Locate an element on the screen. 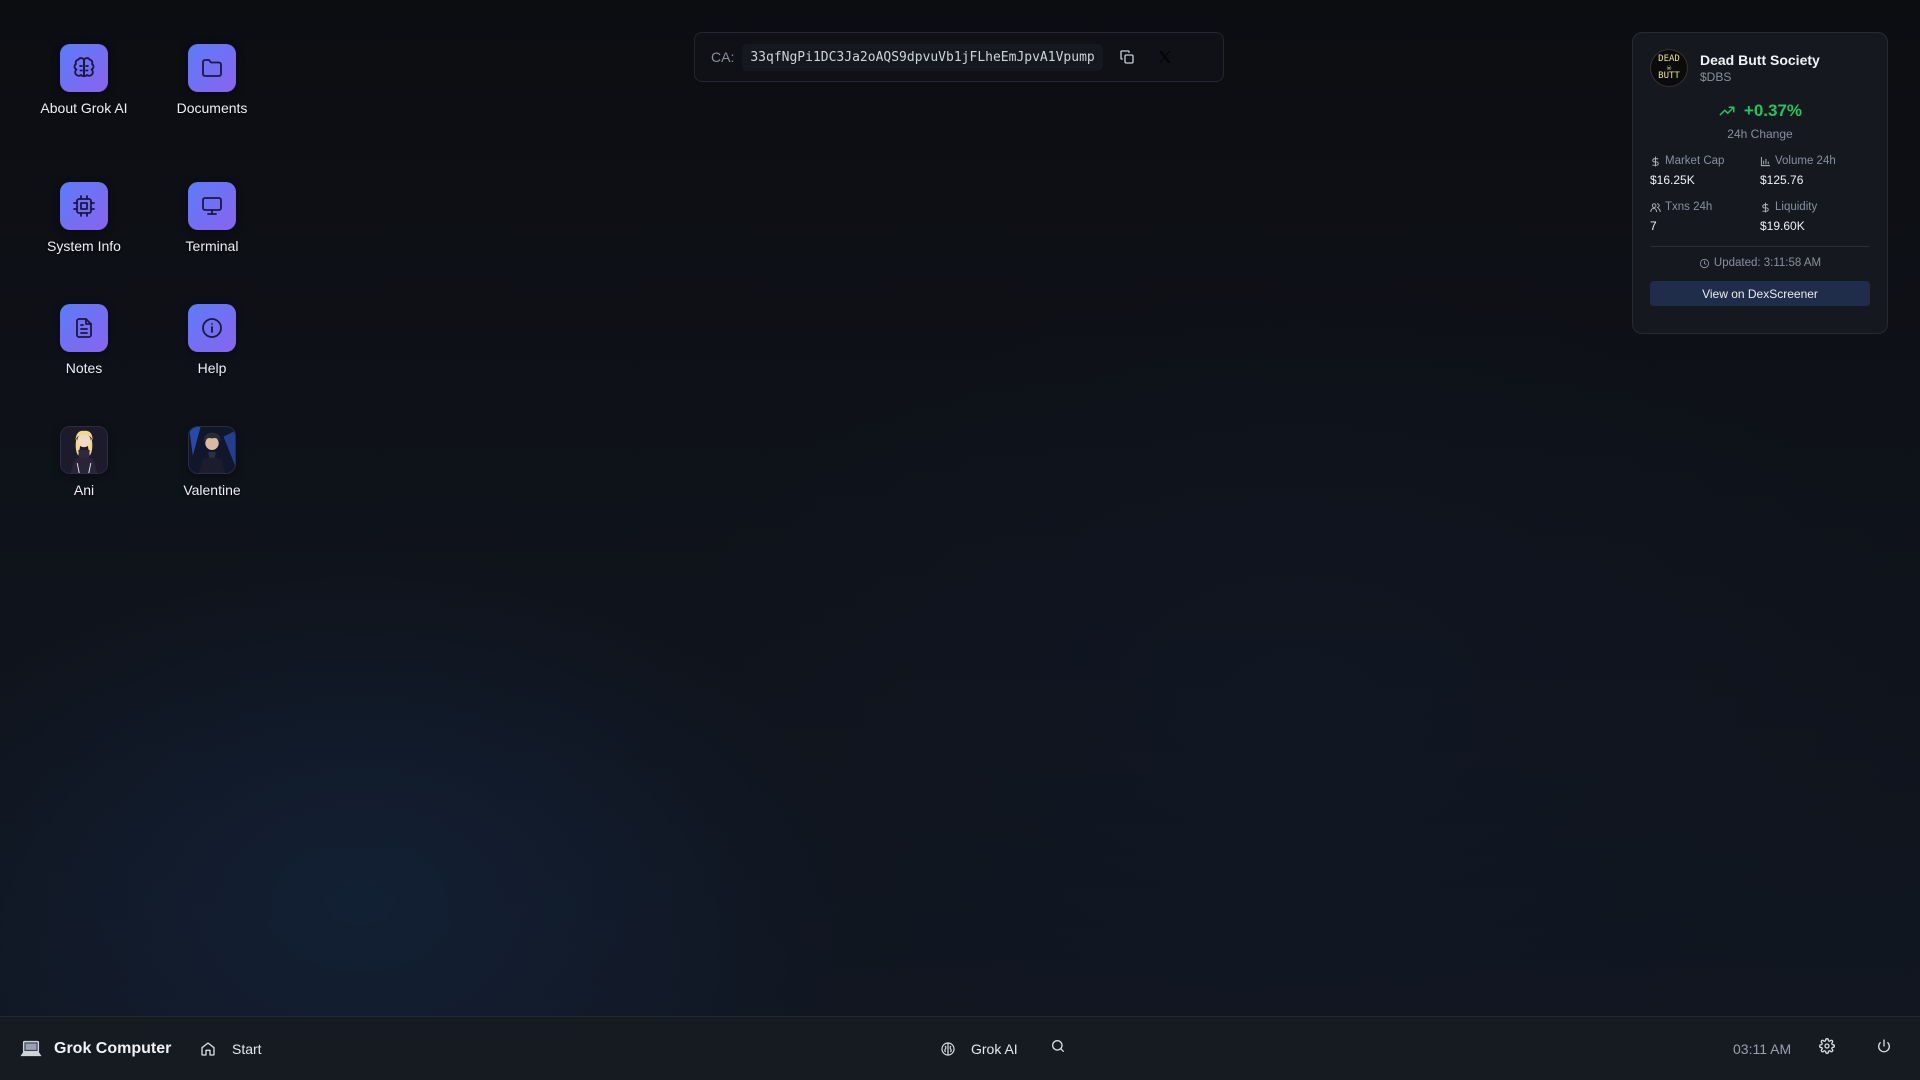 The height and width of the screenshot is (1080, 1920). desktop-icon-ani: Ani is located at coordinates (84, 462).